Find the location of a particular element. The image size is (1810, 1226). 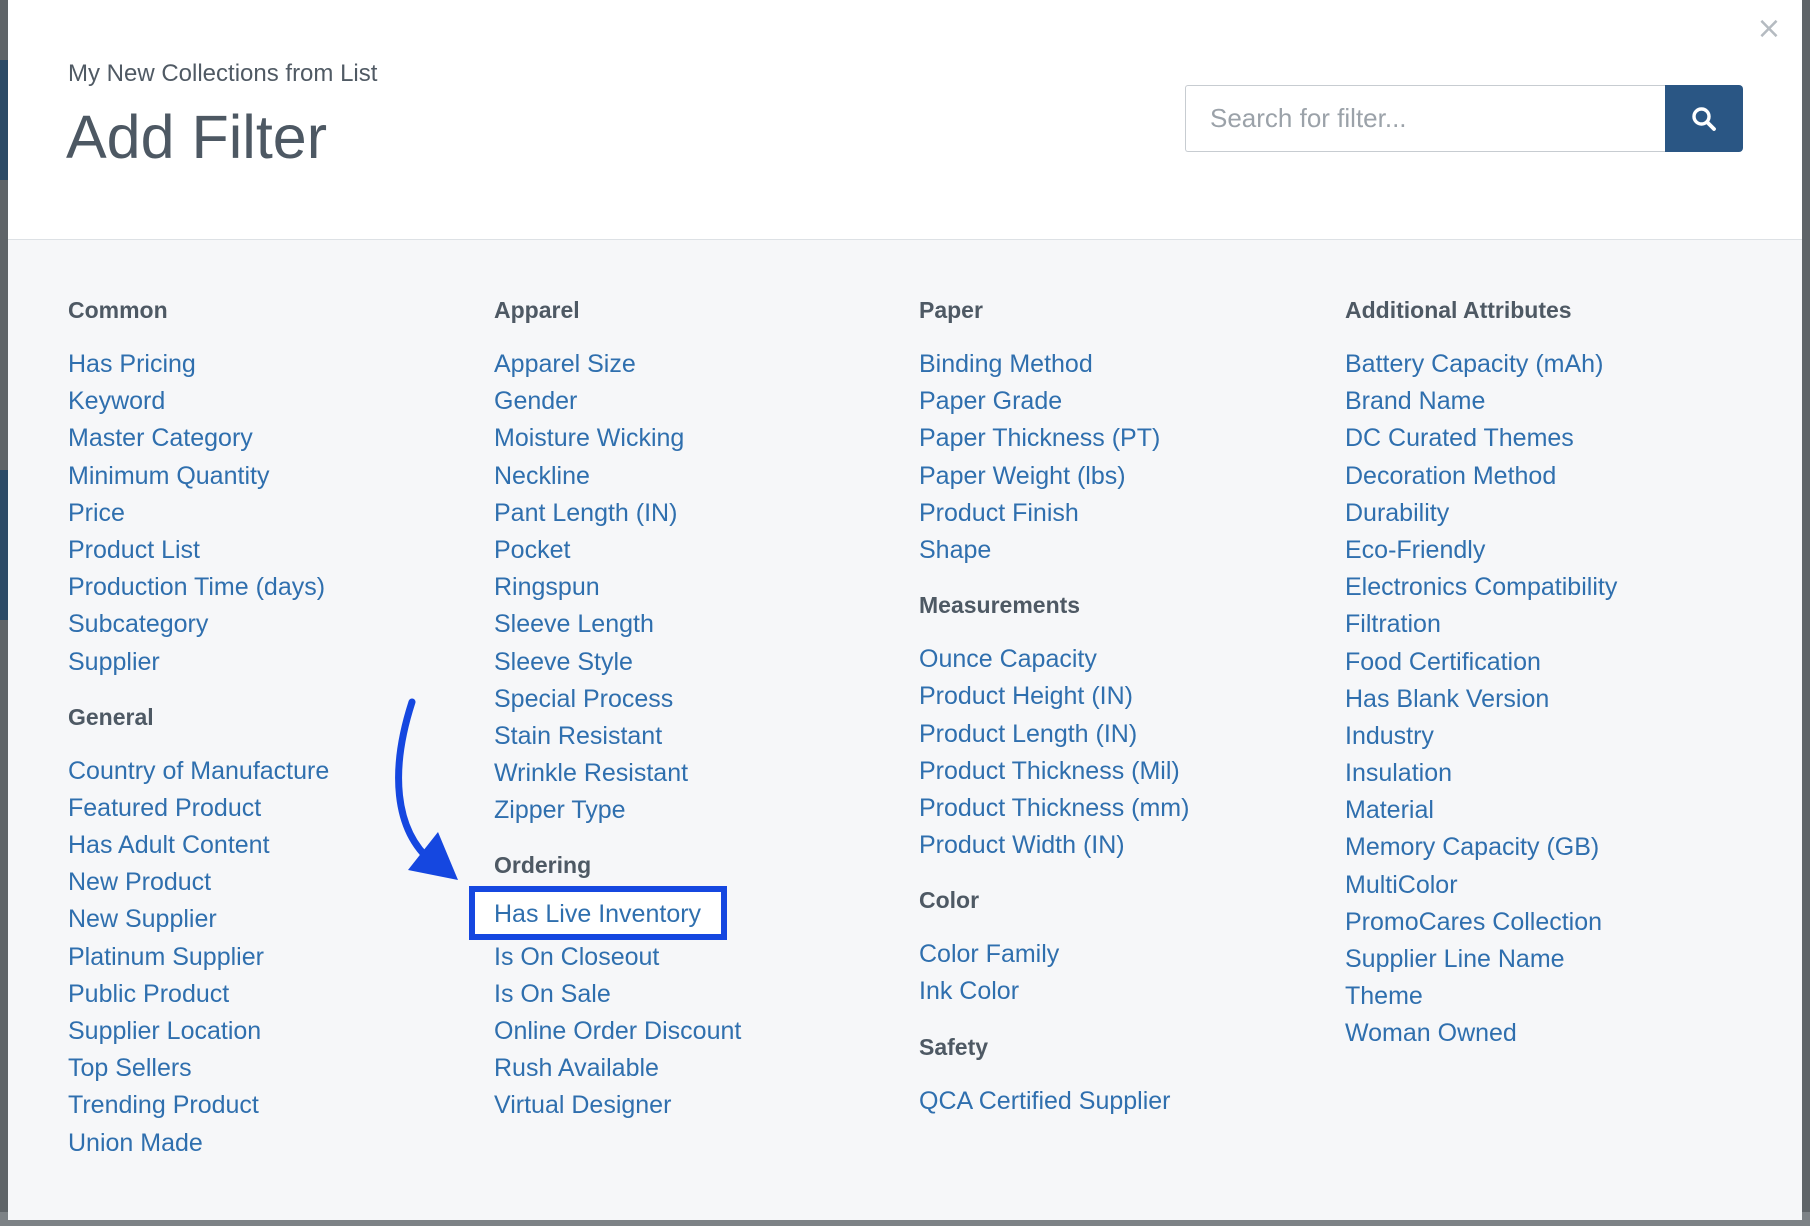

filter-item-food-certification: Food Certification is located at coordinates (1555, 662).